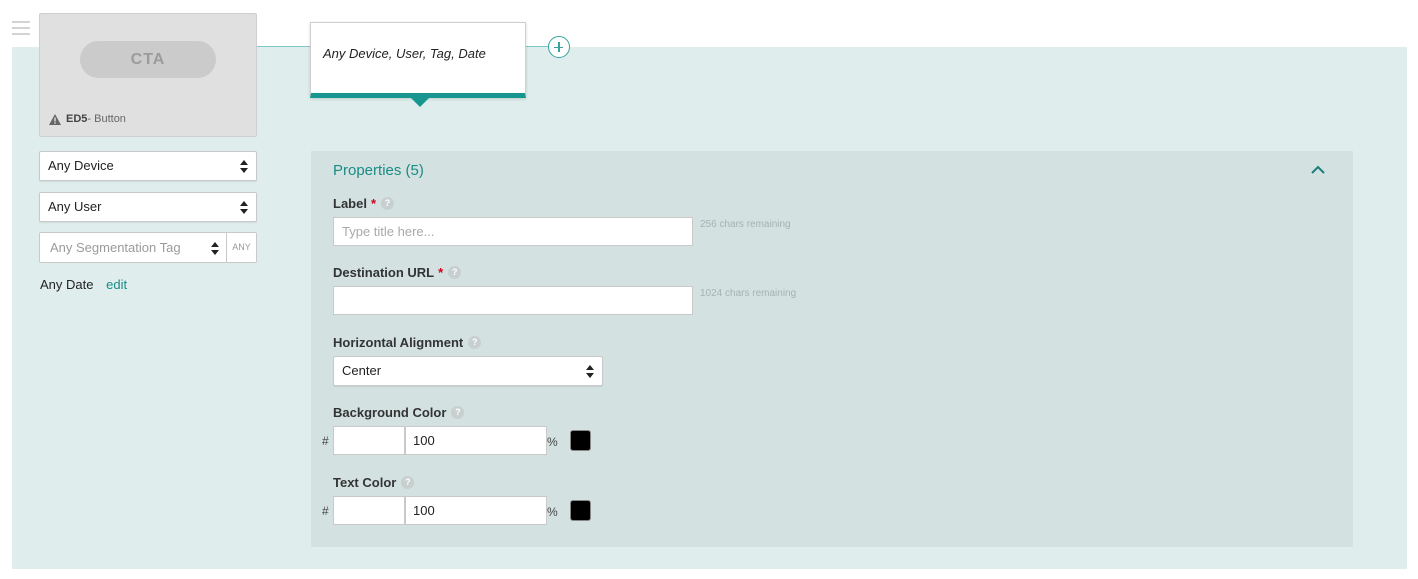 This screenshot has width=1418, height=579. I want to click on targeting-rule-text: Any Device, User, Tag, Date, so click(404, 53).